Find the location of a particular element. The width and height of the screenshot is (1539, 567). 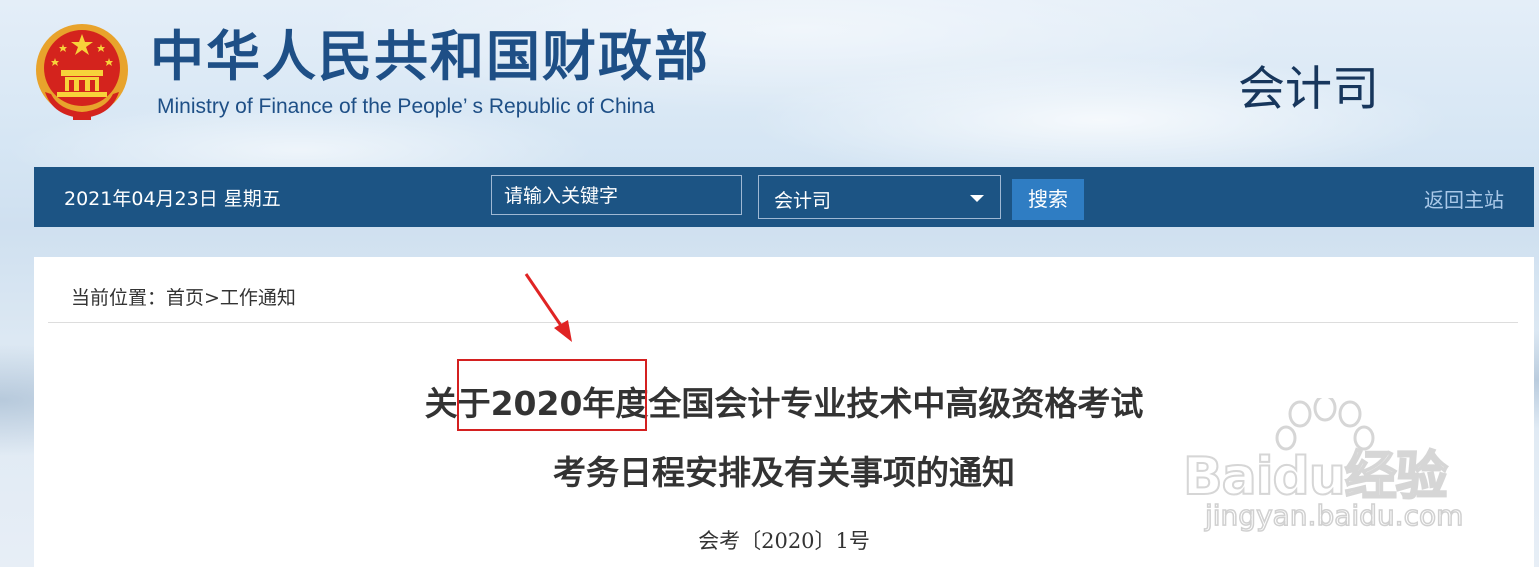

red-pointer-arrow-icon is located at coordinates (548, 307).